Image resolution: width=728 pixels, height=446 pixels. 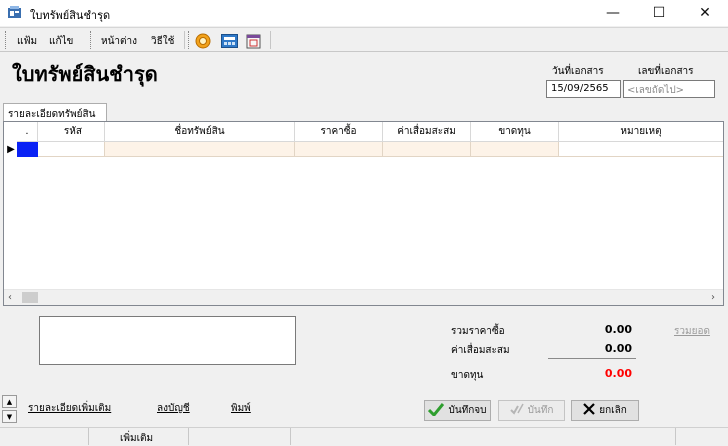 I want to click on cross-icon, so click(x=589, y=410).